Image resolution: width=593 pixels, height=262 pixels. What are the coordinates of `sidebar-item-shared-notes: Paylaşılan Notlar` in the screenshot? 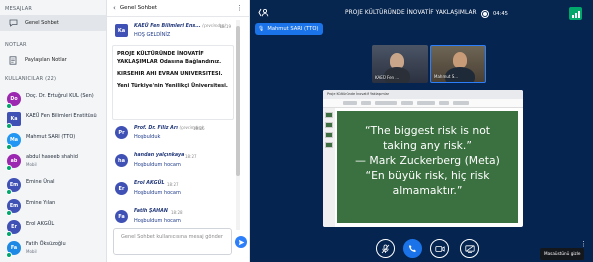 It's located at (53, 60).